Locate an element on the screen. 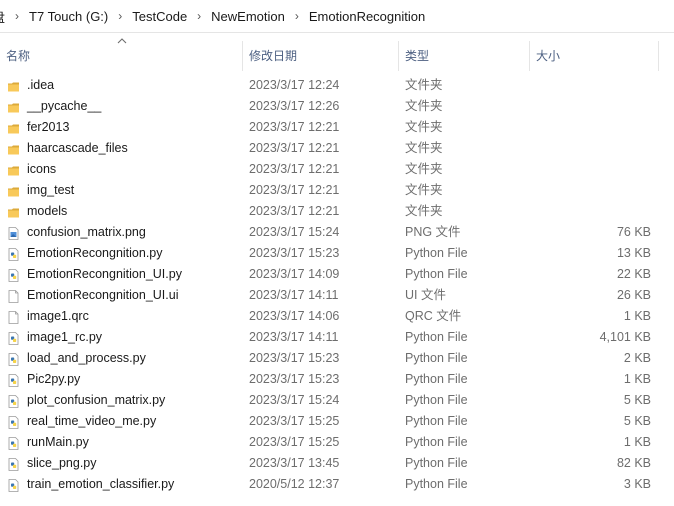  file-row: image1.qrc 2023/3/17 14:06 QRC 文件 1 KB is located at coordinates (337, 316).